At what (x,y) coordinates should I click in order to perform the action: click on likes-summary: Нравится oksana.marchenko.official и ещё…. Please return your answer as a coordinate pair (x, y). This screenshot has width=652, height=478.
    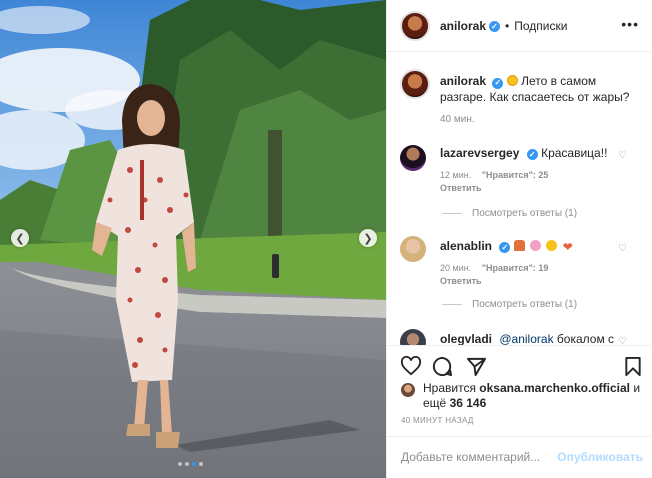
    Looking at the image, I should click on (523, 396).